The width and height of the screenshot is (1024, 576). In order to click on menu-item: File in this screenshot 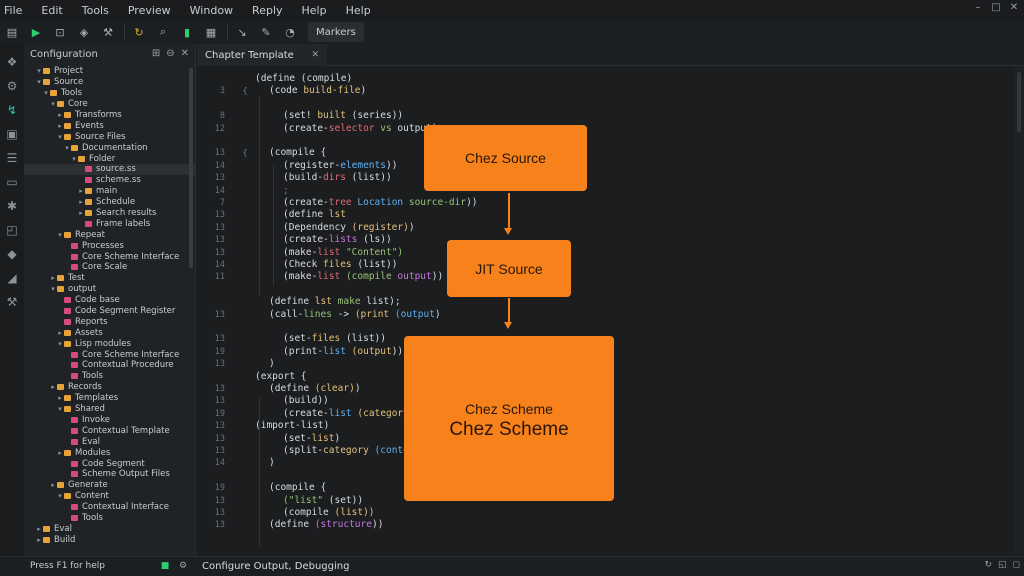, I will do `click(13, 10)`.